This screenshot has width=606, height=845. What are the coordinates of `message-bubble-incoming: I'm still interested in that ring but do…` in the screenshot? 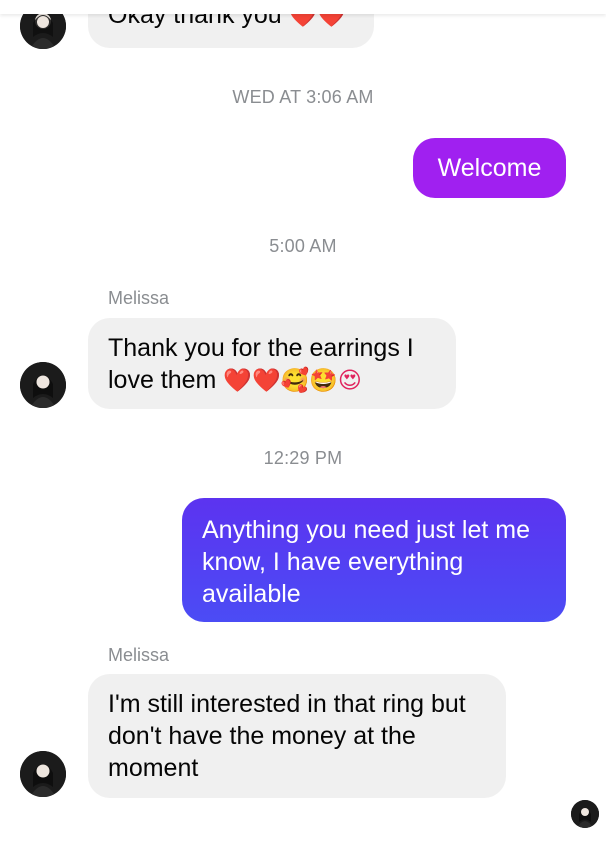 It's located at (297, 736).